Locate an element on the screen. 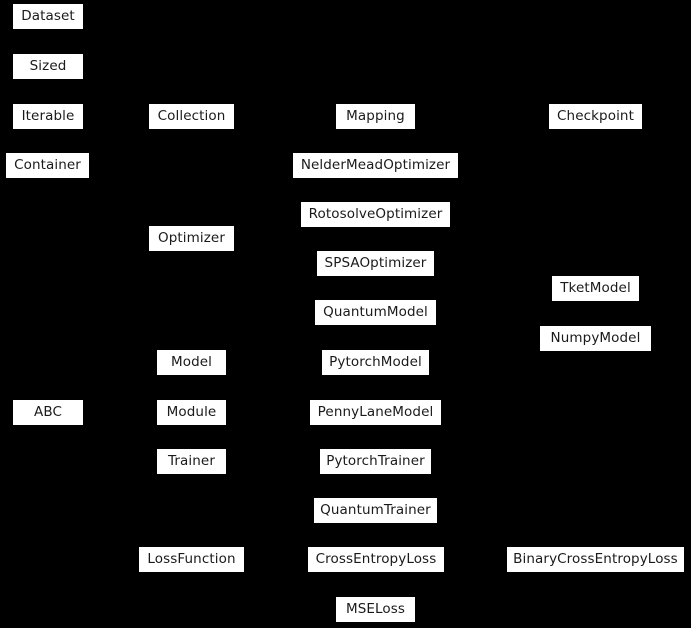 The image size is (691, 628). class-node-rotosolveoptimizer: RotosolveOptimizer is located at coordinates (375, 214).